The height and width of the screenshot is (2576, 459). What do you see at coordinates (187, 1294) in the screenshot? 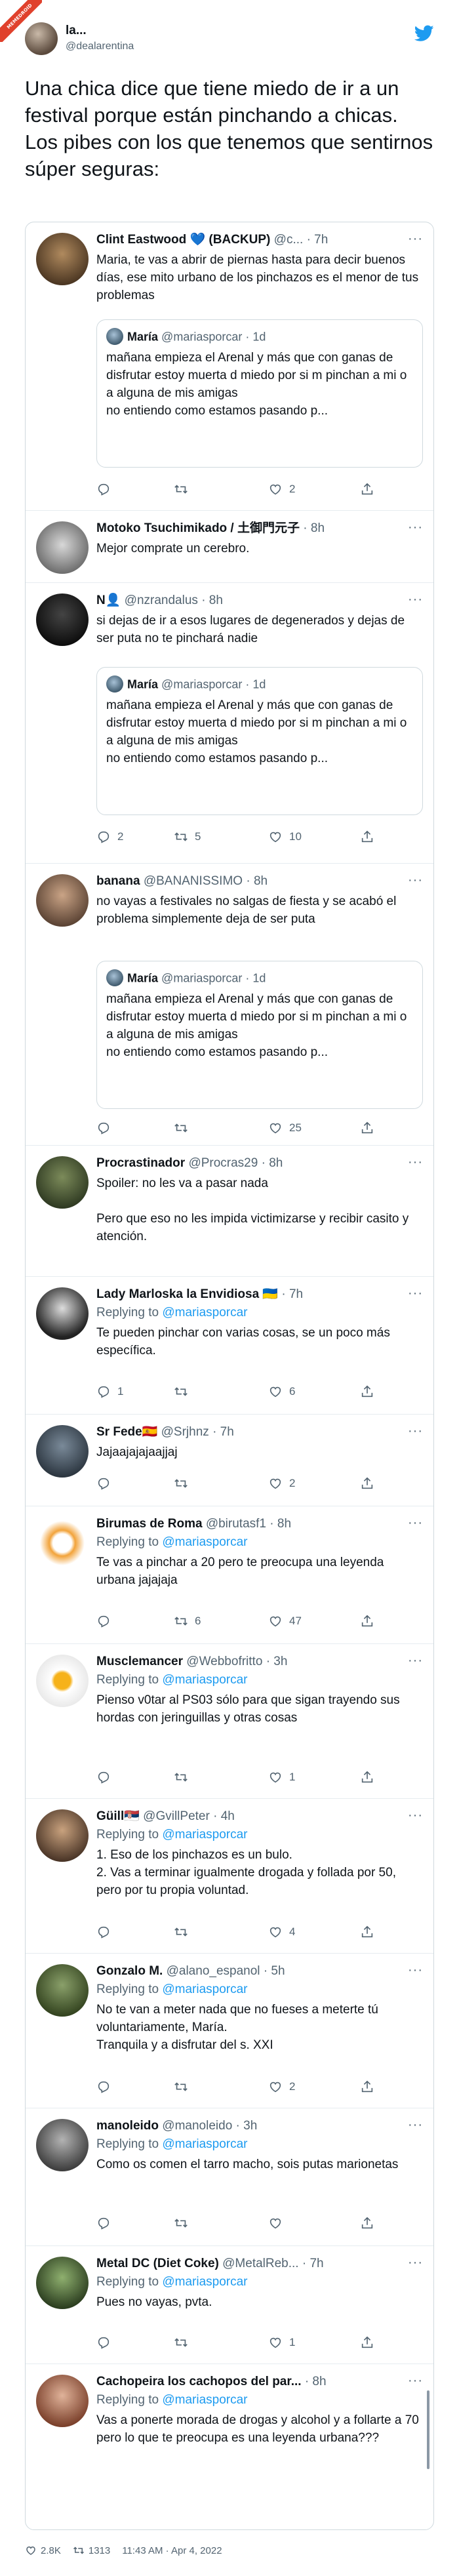
I see `display-name: Lady Marloska la Envidiosa 🇺🇦` at bounding box center [187, 1294].